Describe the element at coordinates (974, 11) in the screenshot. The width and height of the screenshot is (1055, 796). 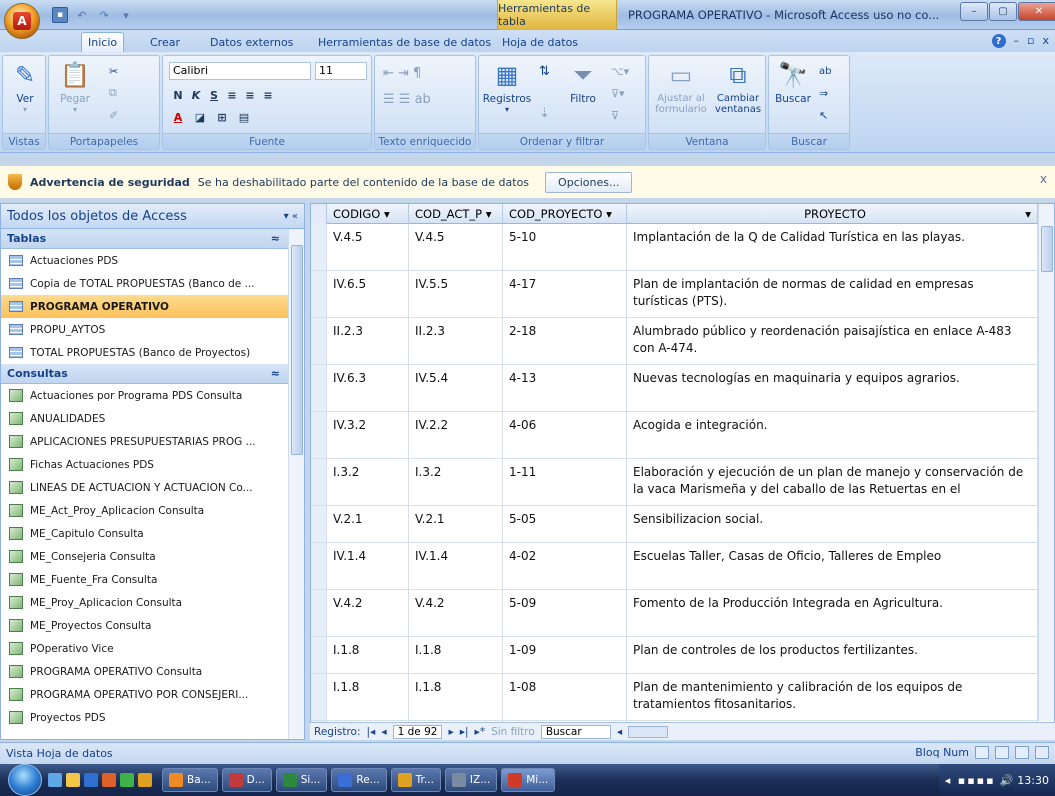
I see `minimize-button: –` at that location.